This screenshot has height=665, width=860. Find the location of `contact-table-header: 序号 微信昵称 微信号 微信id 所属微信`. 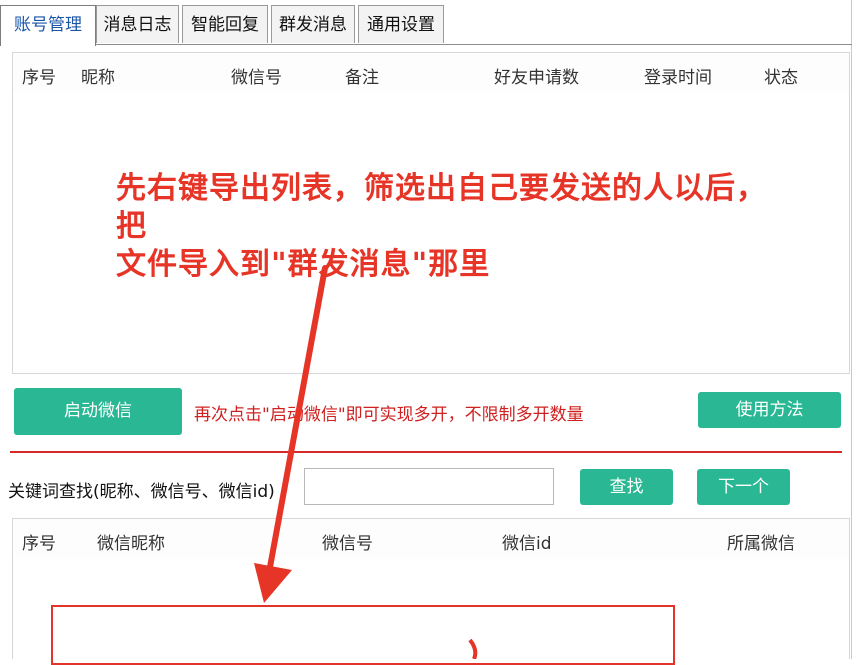

contact-table-header: 序号 微信昵称 微信号 微信id 所属微信 is located at coordinates (431, 539).